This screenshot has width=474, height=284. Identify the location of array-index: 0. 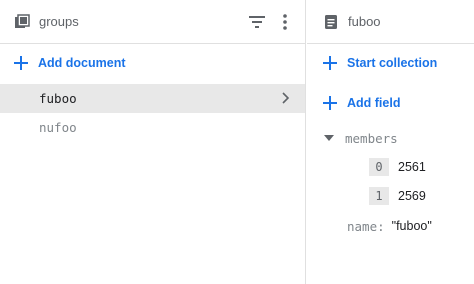
(379, 167).